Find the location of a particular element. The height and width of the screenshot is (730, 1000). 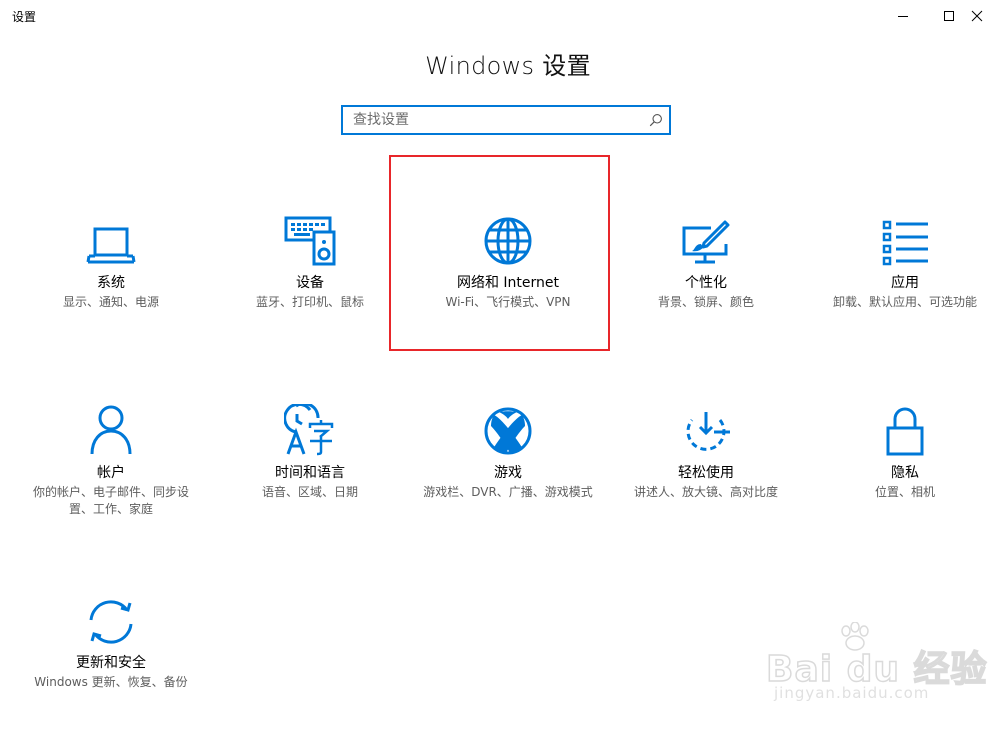

watermark-url: jingyan.baidu.com is located at coordinates (852, 693).